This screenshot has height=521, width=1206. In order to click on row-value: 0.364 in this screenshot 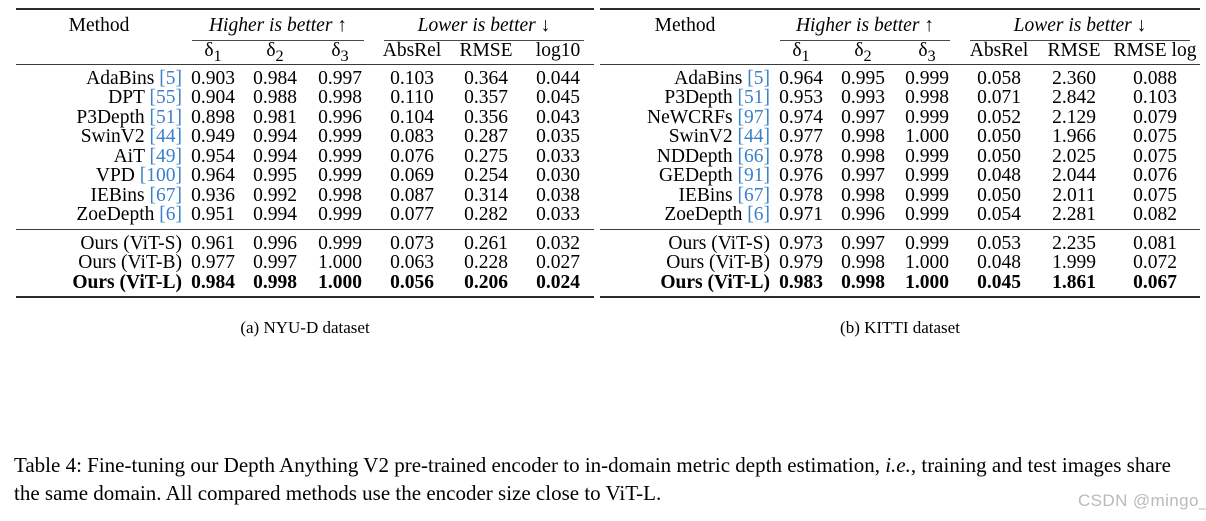, I will do `click(486, 78)`.